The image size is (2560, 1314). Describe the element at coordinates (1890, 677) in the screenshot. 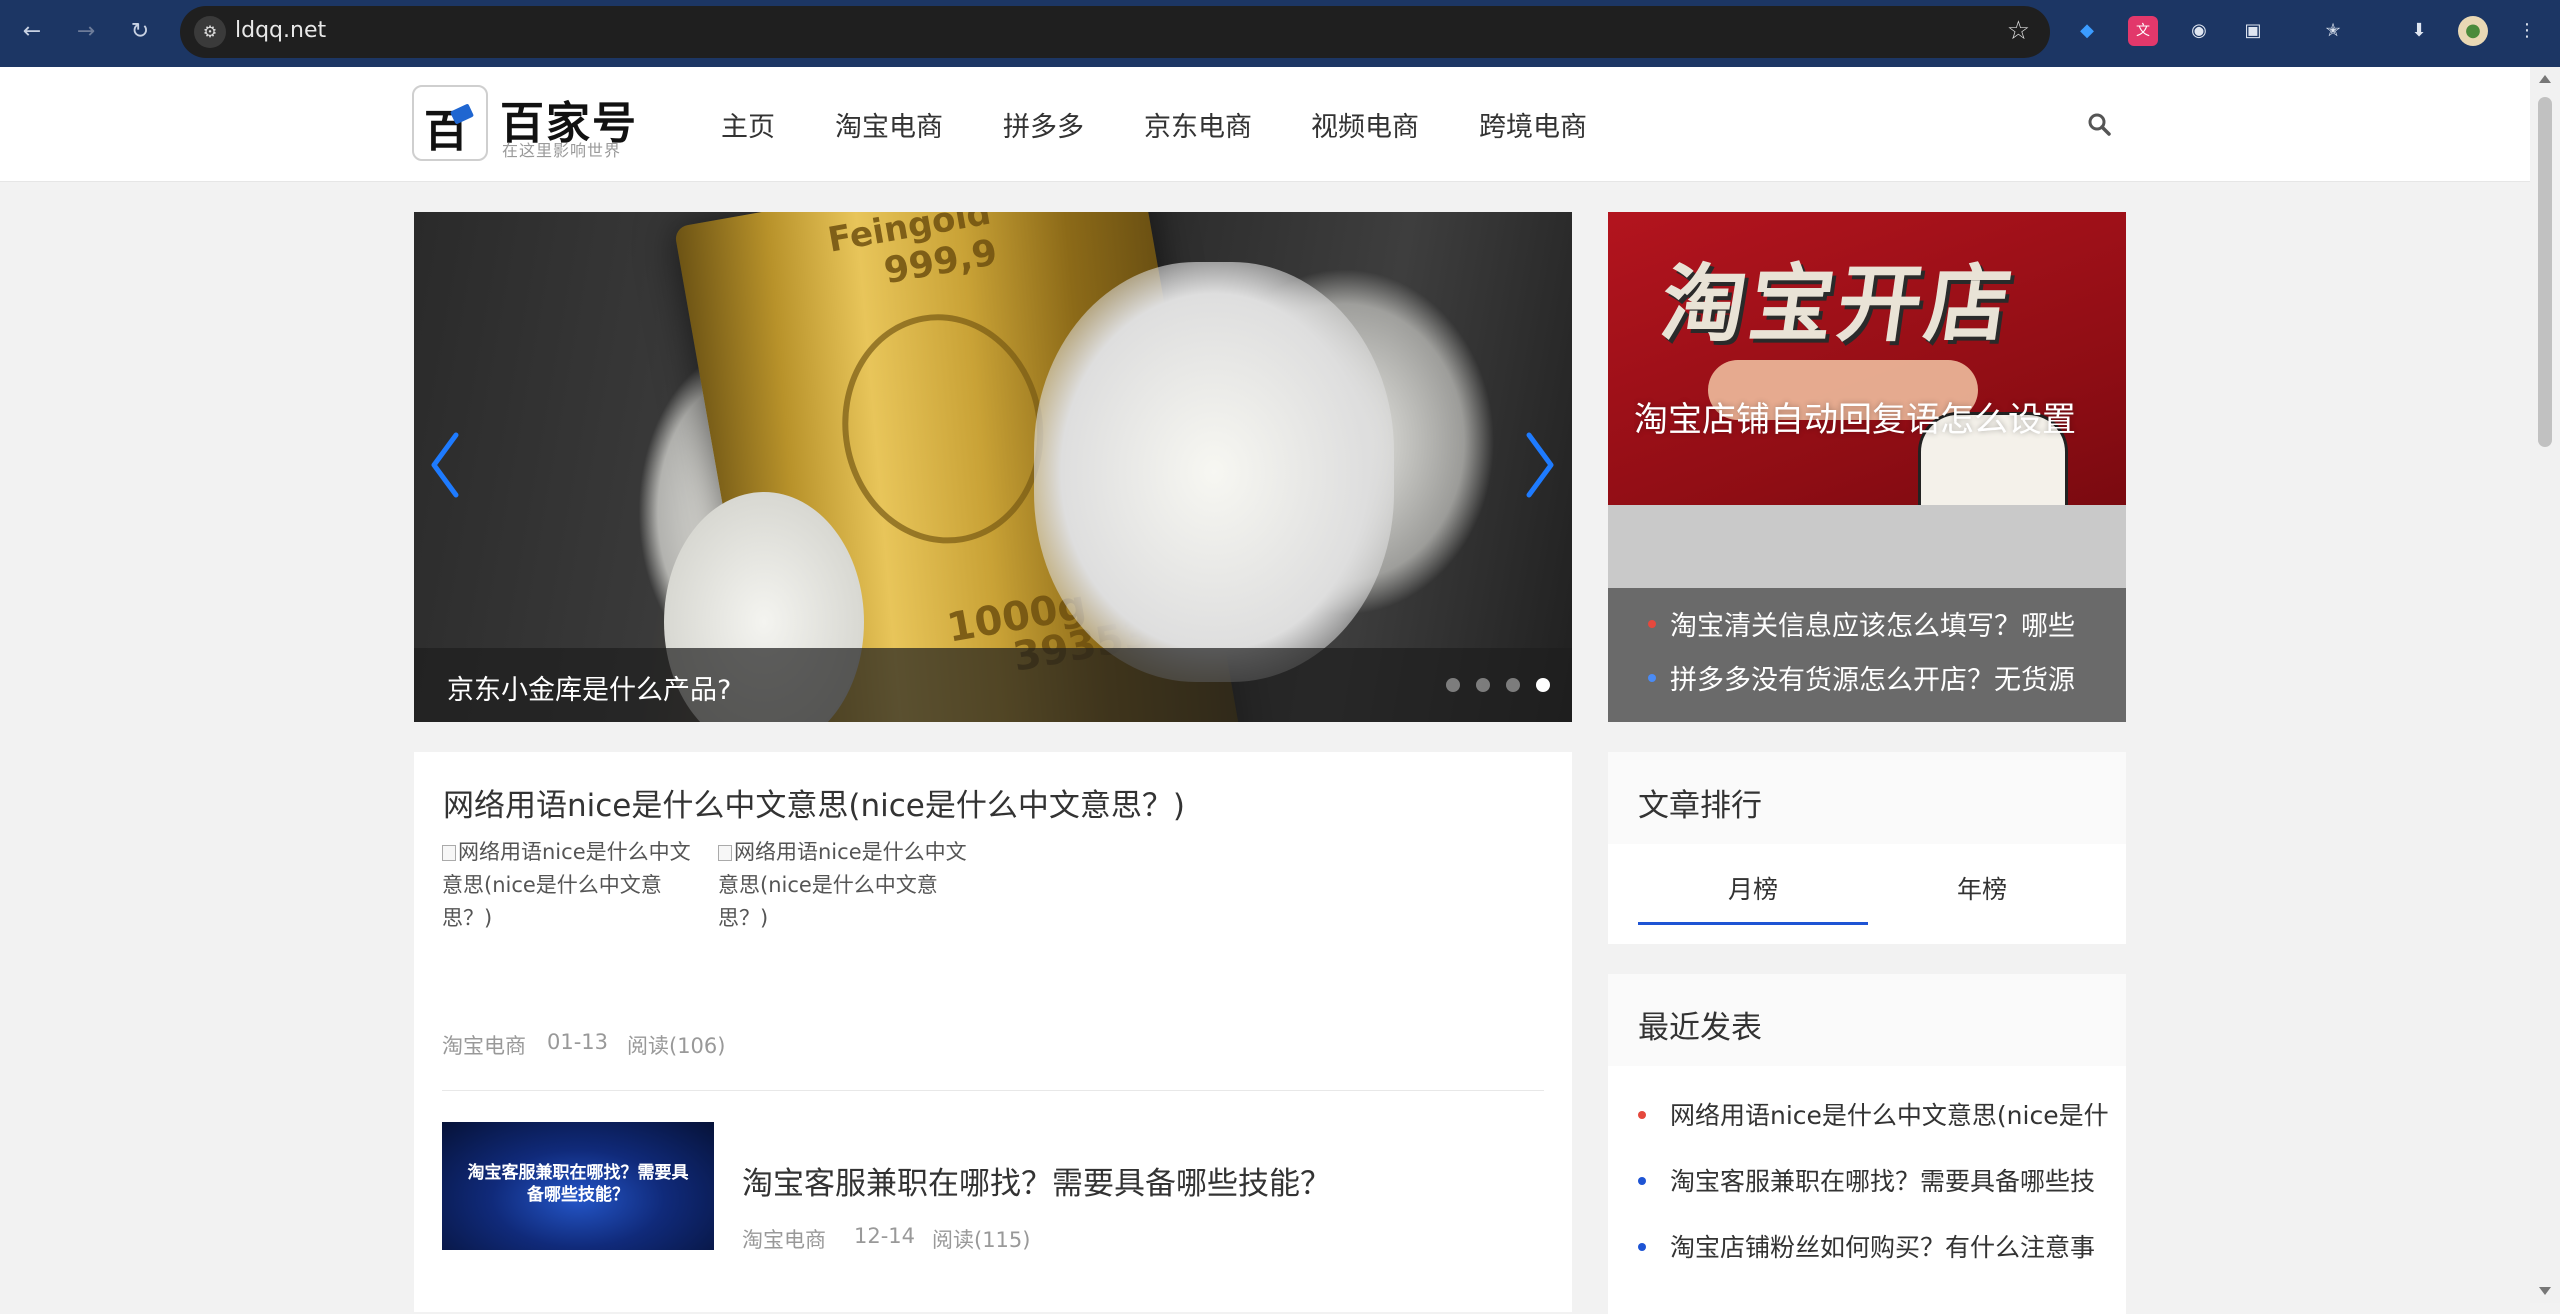

I see `banner-list-item: 拼多多没有货源怎么开店？无货源` at that location.